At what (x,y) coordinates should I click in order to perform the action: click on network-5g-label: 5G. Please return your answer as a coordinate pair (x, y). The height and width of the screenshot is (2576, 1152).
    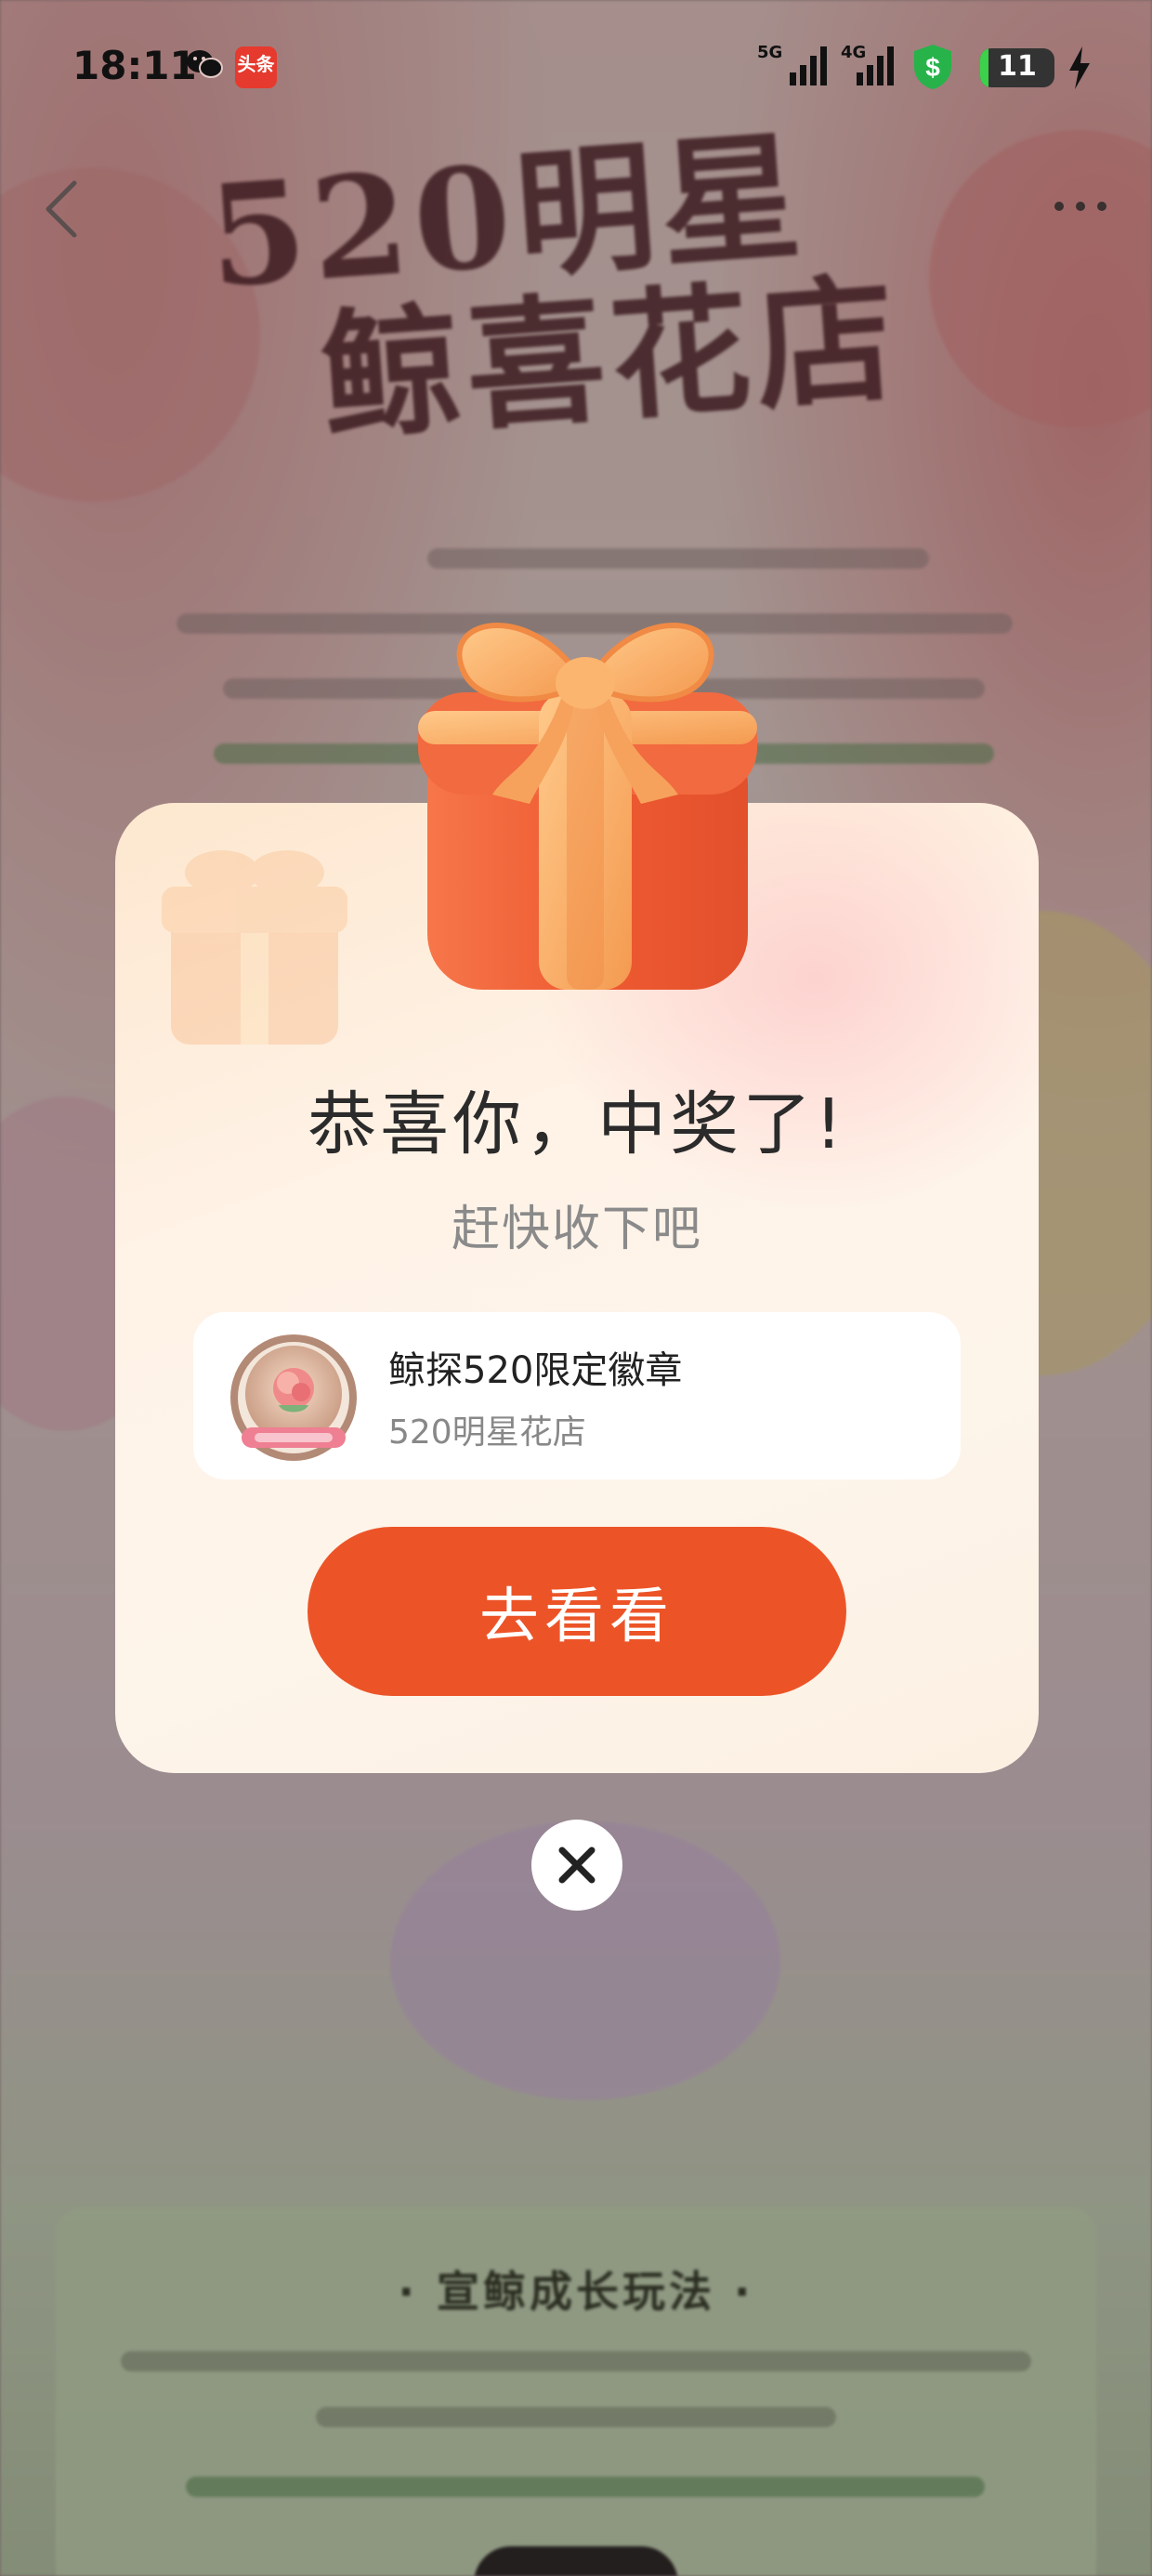
    Looking at the image, I should click on (770, 52).